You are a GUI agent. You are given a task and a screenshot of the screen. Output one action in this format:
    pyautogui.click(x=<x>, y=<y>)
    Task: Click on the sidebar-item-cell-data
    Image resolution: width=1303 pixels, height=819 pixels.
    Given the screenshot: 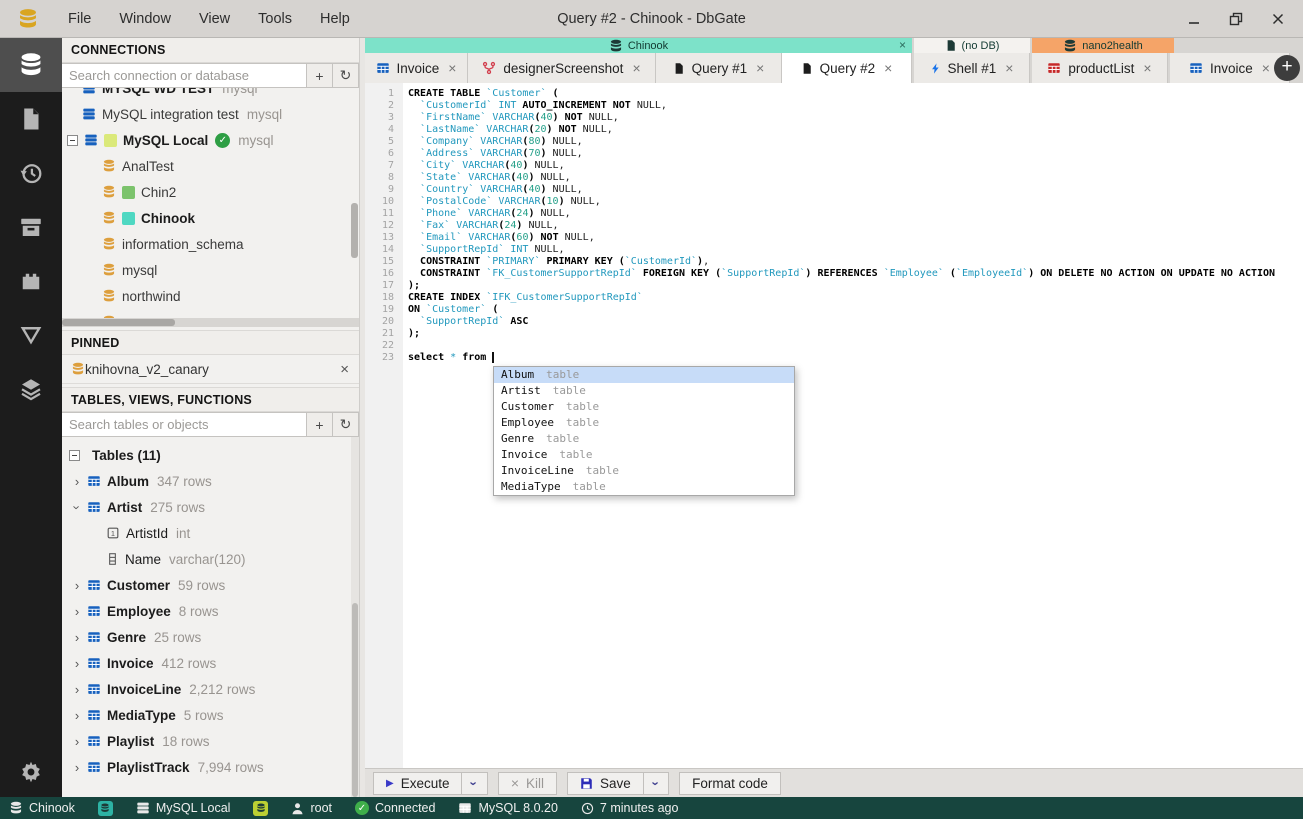 What is the action you would take?
    pyautogui.click(x=31, y=389)
    